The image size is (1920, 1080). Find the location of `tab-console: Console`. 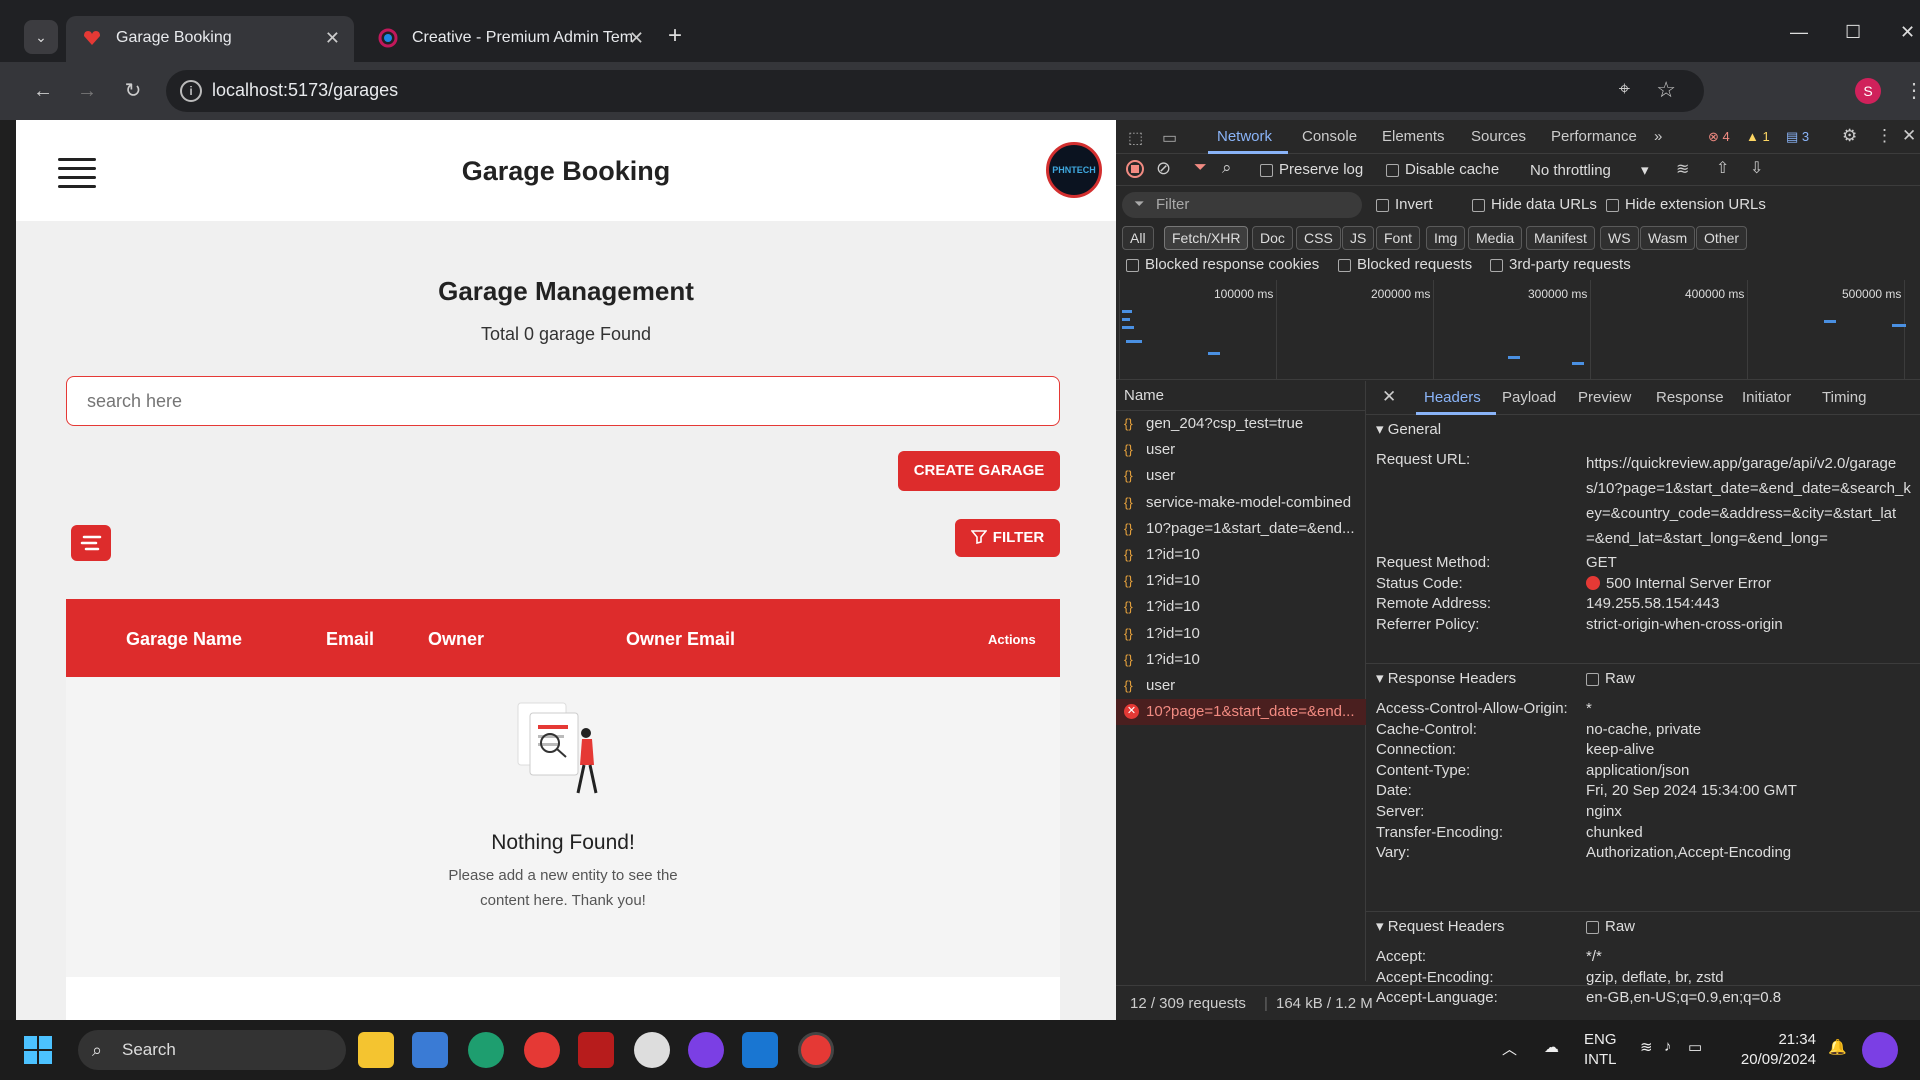

tab-console: Console is located at coordinates (1329, 136).